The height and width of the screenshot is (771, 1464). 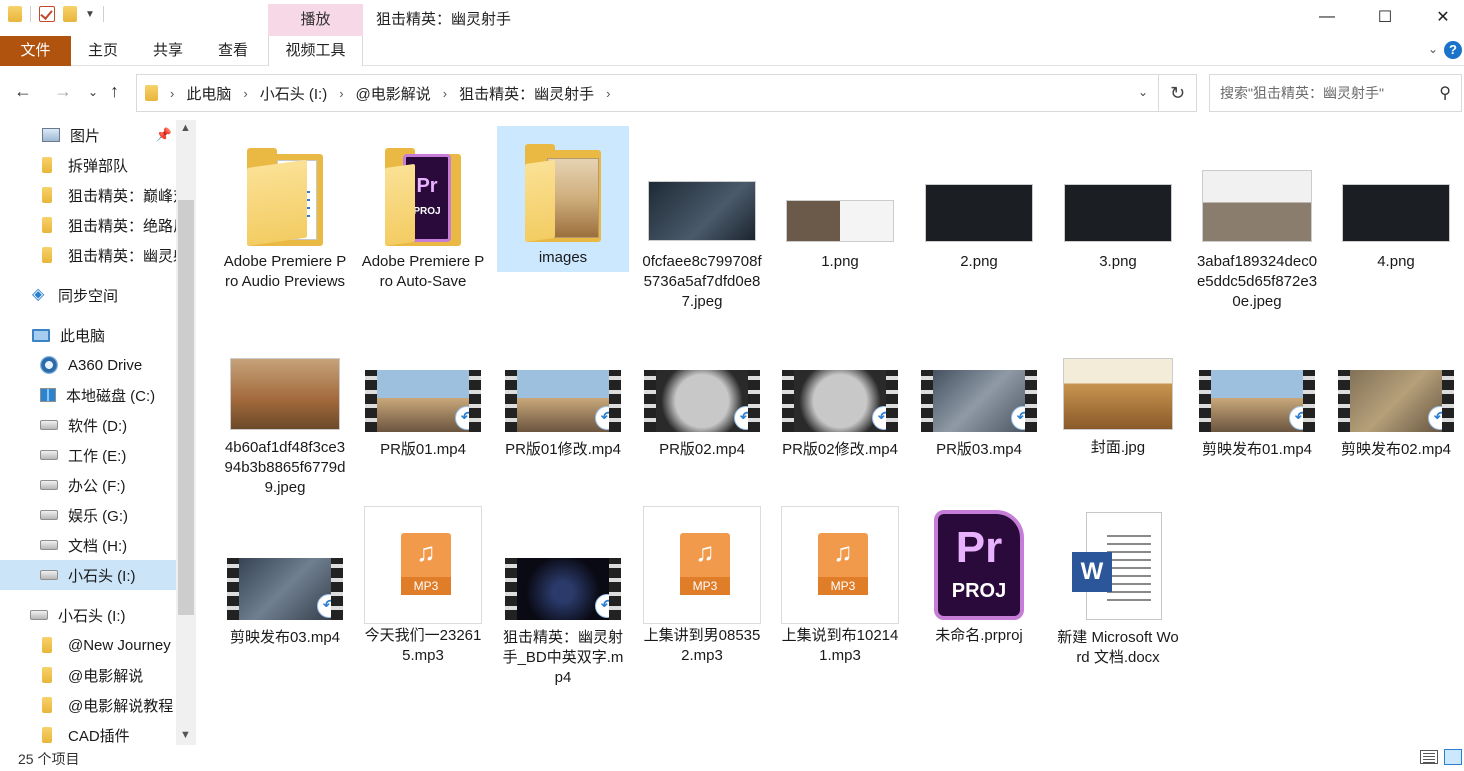 I want to click on sidebar-scrollbar: ▲ ▼, so click(x=186, y=432).